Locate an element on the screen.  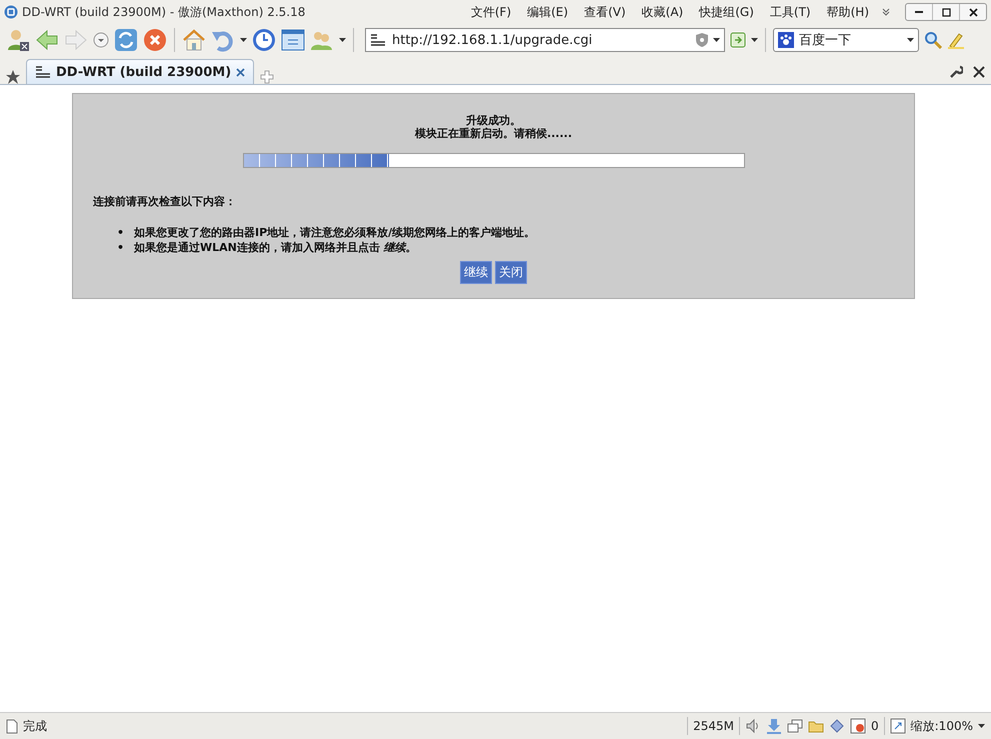
check-title: 连接前请再次检查以下内容： is located at coordinates (164, 201).